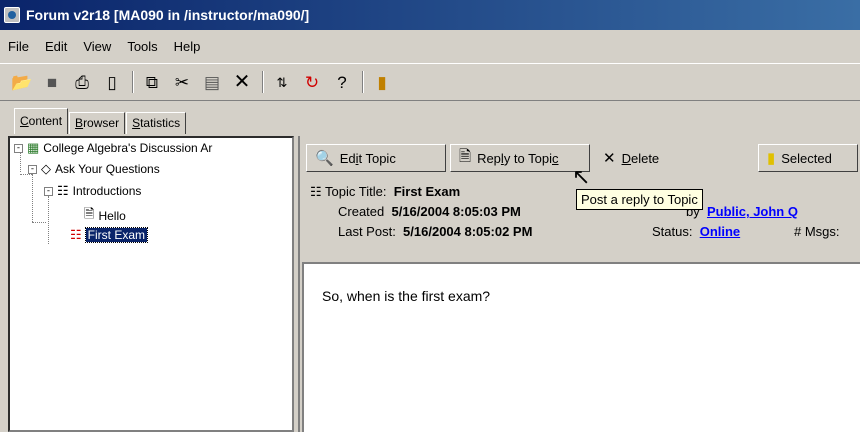 Image resolution: width=860 pixels, height=432 pixels. What do you see at coordinates (97, 46) in the screenshot?
I see `menu-view: View` at bounding box center [97, 46].